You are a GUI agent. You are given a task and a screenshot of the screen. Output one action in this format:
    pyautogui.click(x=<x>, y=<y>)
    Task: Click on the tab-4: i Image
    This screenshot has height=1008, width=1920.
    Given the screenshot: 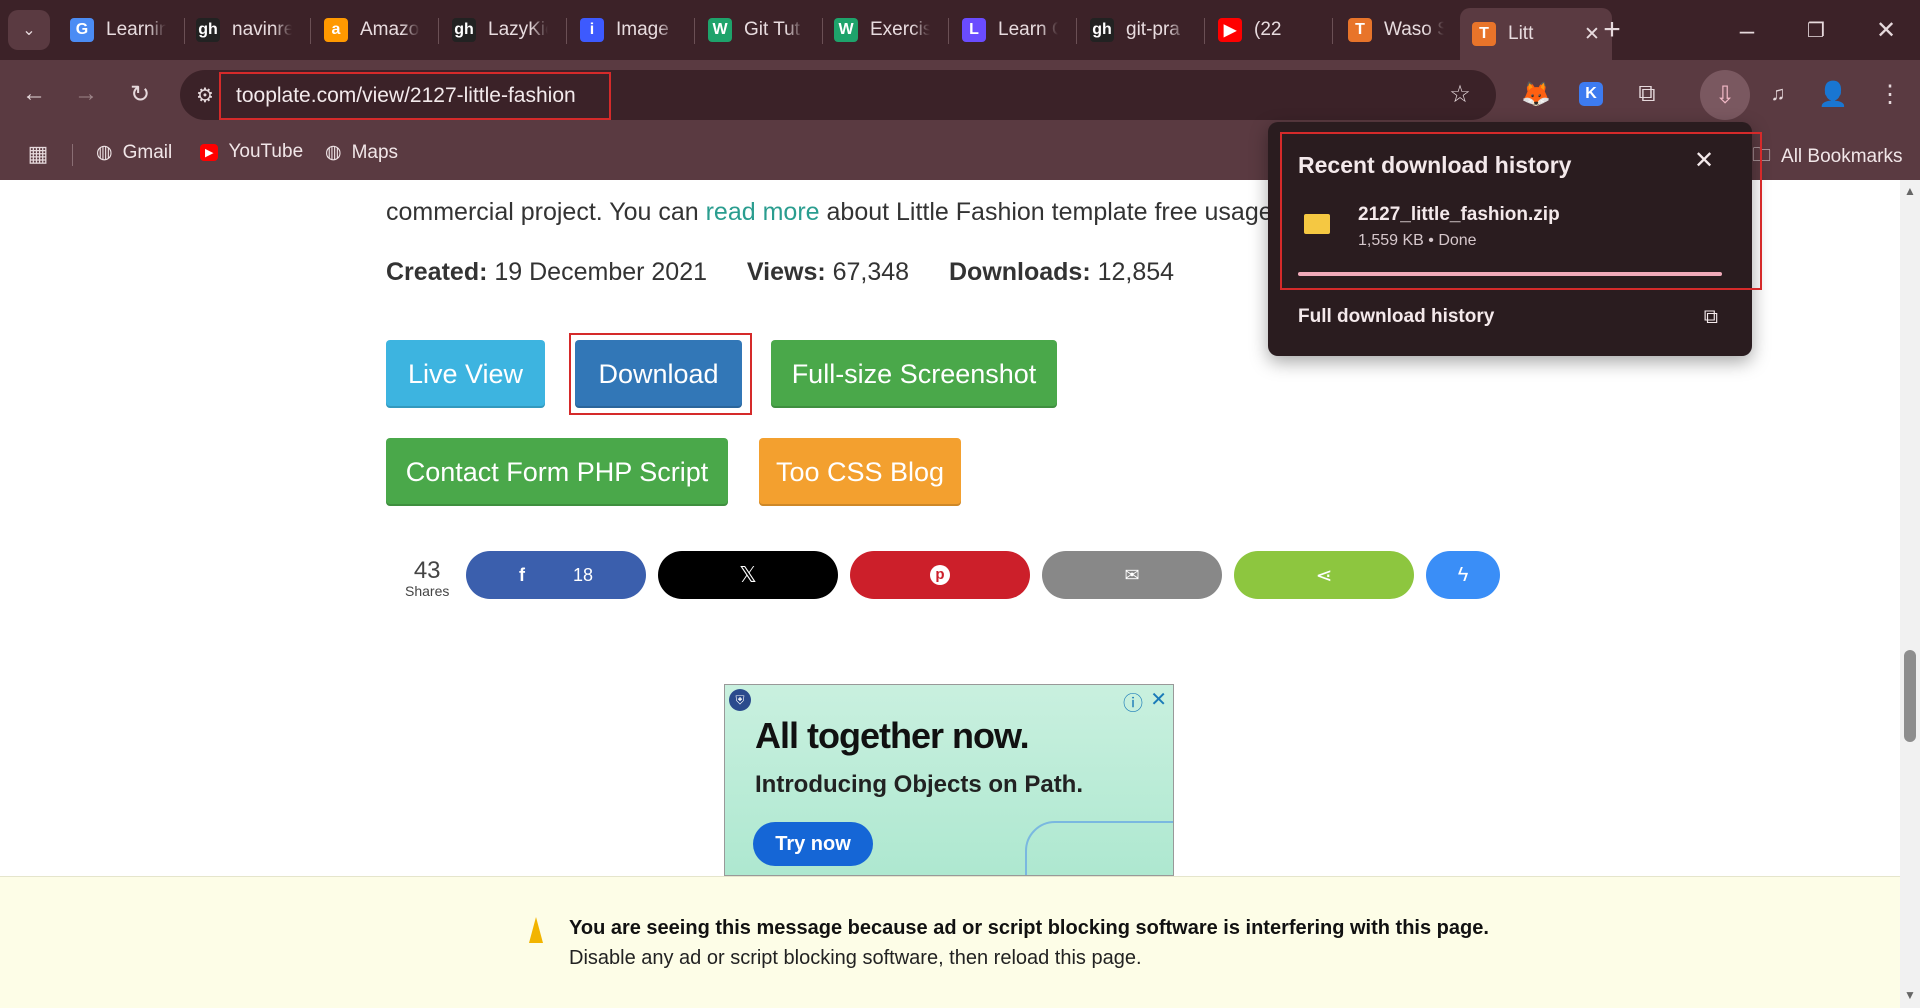 What is the action you would take?
    pyautogui.click(x=628, y=30)
    